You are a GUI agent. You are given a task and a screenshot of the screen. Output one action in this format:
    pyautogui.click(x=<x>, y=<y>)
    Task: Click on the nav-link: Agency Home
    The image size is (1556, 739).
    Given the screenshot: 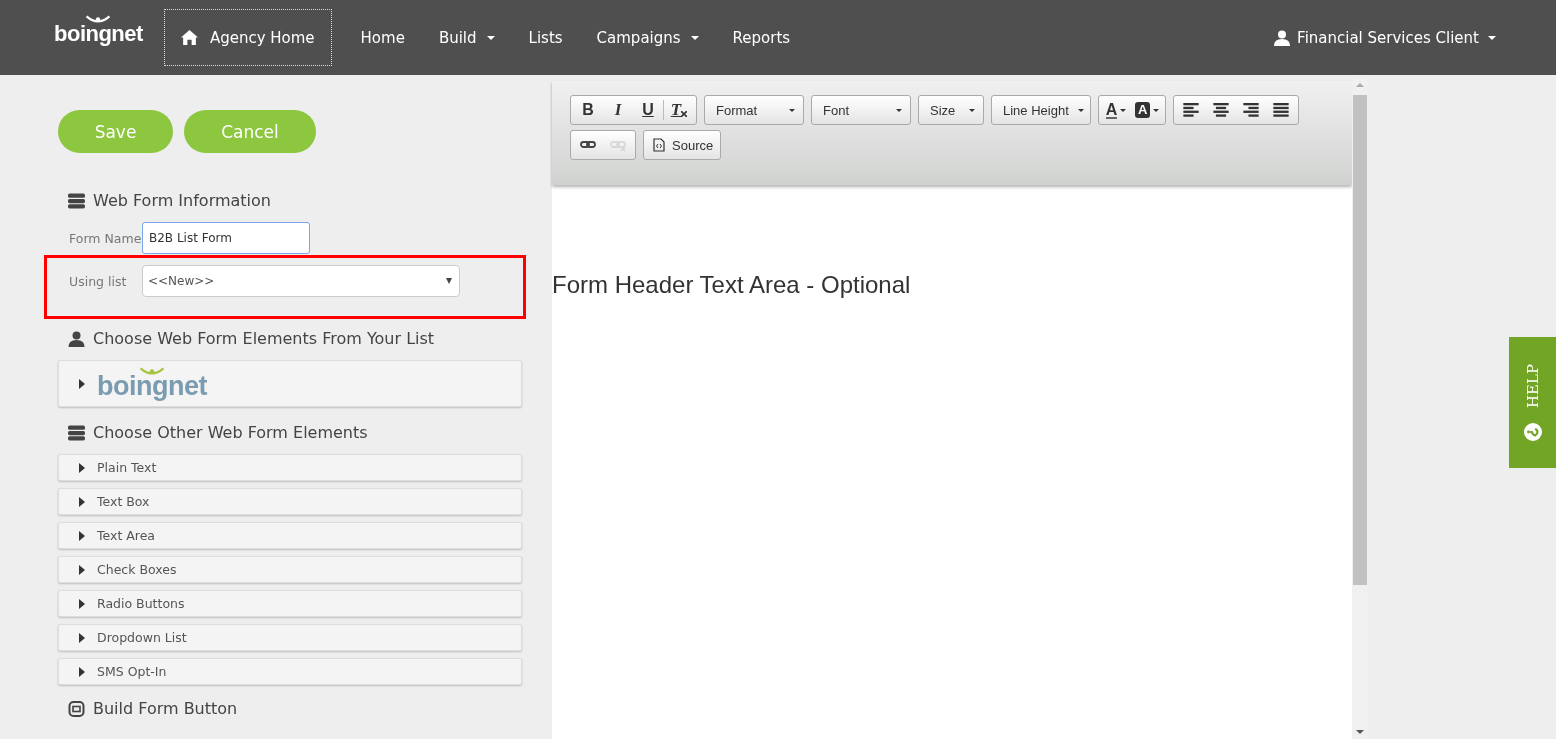 What is the action you would take?
    pyautogui.click(x=247, y=37)
    